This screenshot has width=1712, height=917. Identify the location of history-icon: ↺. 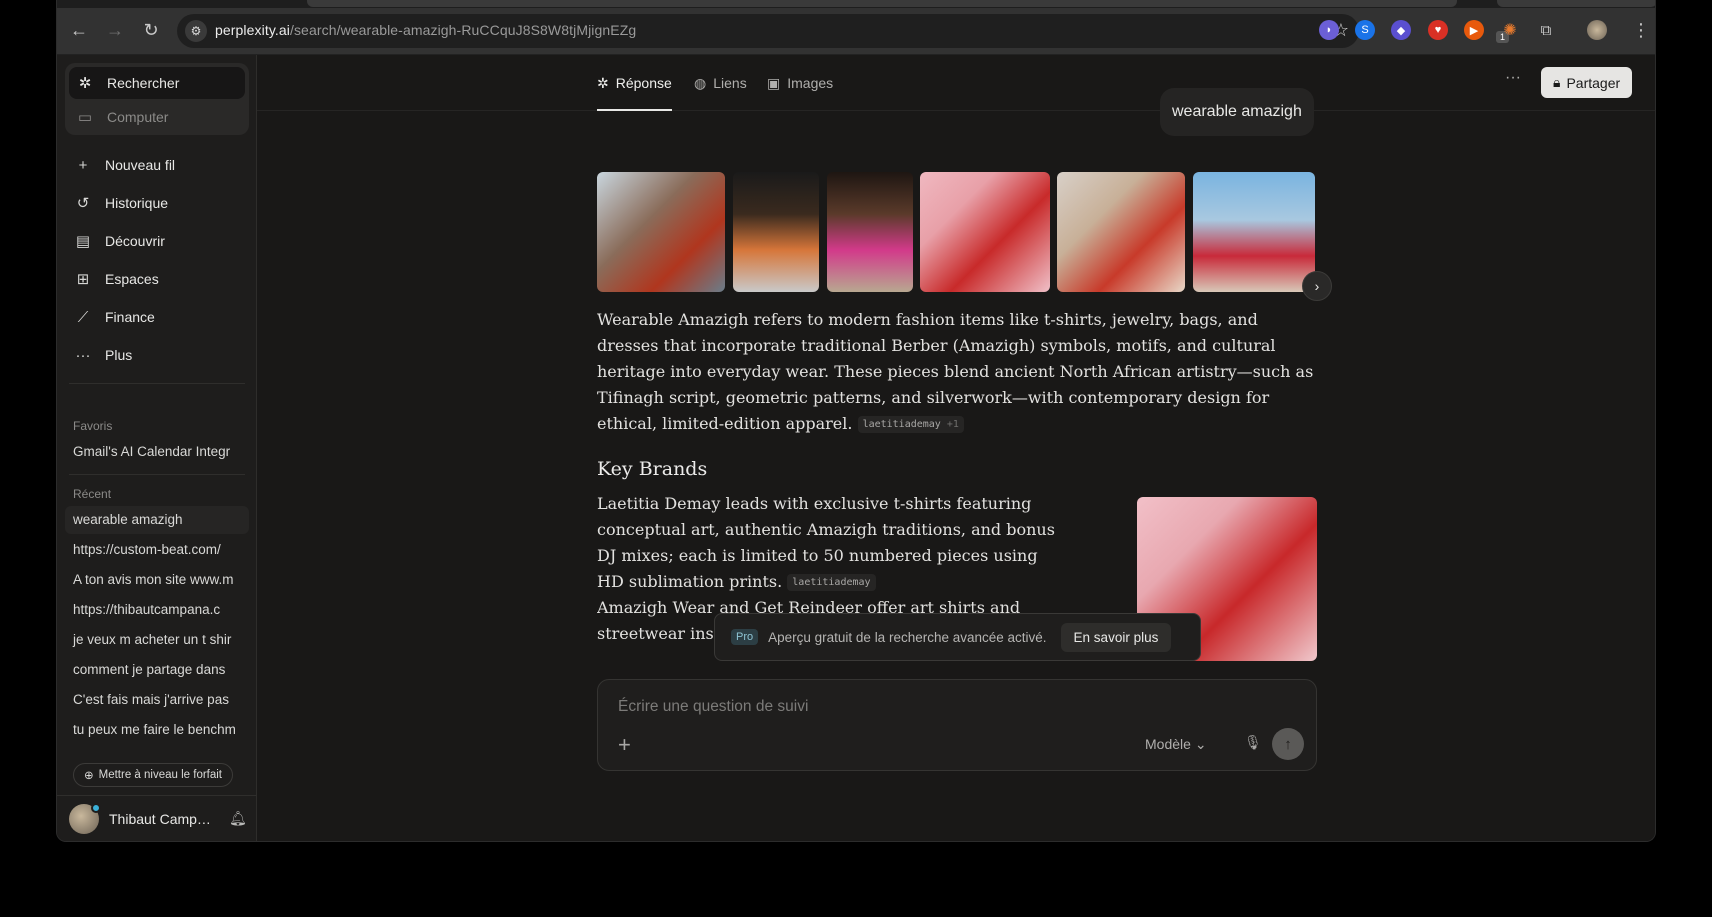
(83, 203).